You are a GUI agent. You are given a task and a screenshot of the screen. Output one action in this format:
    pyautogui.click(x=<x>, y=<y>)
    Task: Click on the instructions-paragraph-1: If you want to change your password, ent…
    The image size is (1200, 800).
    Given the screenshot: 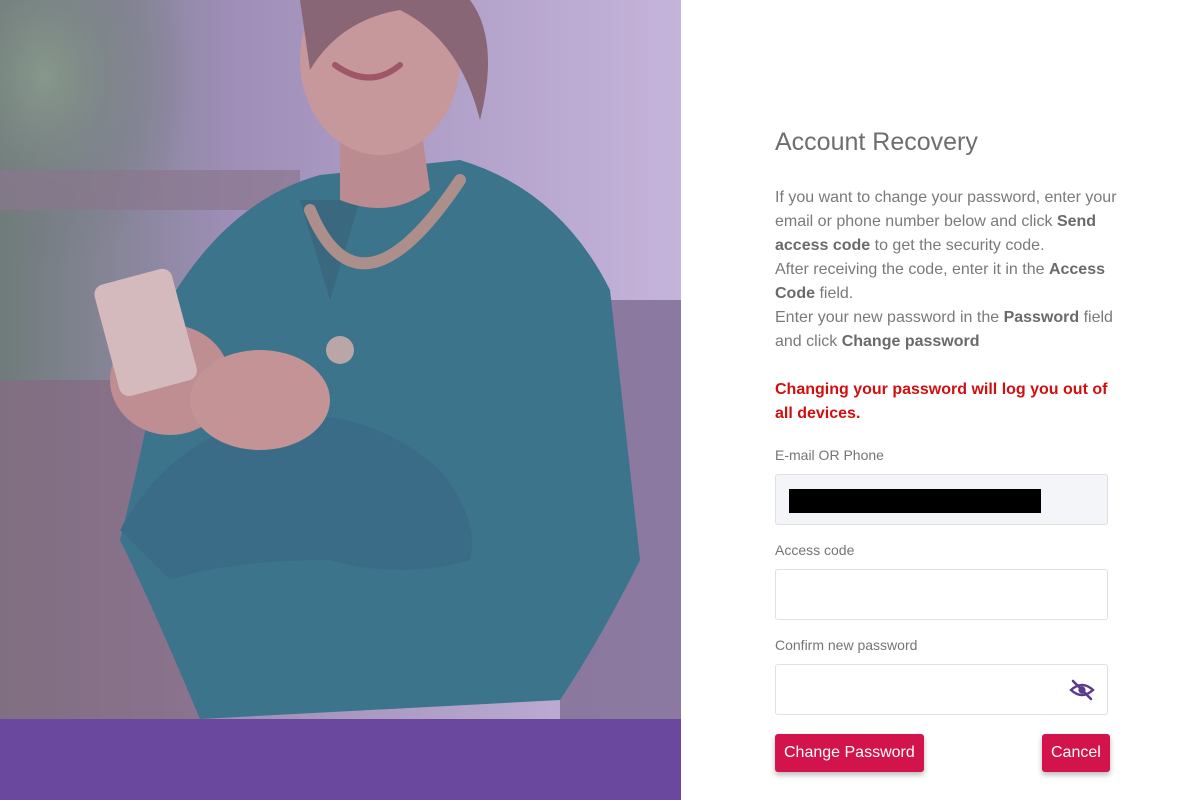 What is the action you would take?
    pyautogui.click(x=946, y=221)
    